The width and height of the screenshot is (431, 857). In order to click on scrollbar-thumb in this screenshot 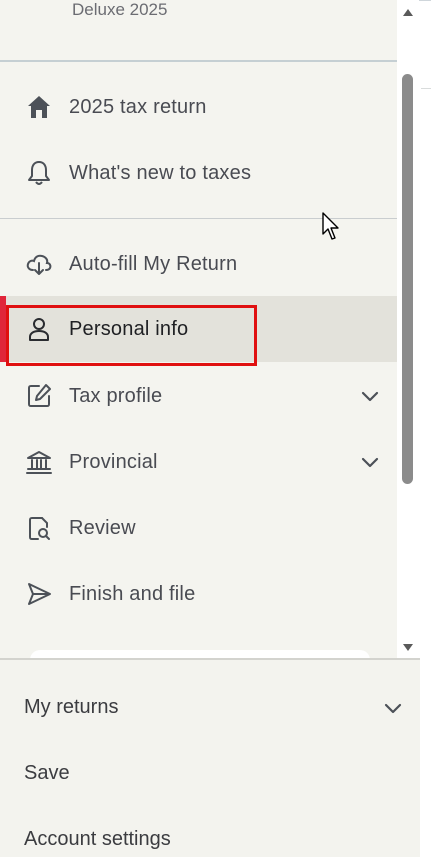, I will do `click(407, 279)`.